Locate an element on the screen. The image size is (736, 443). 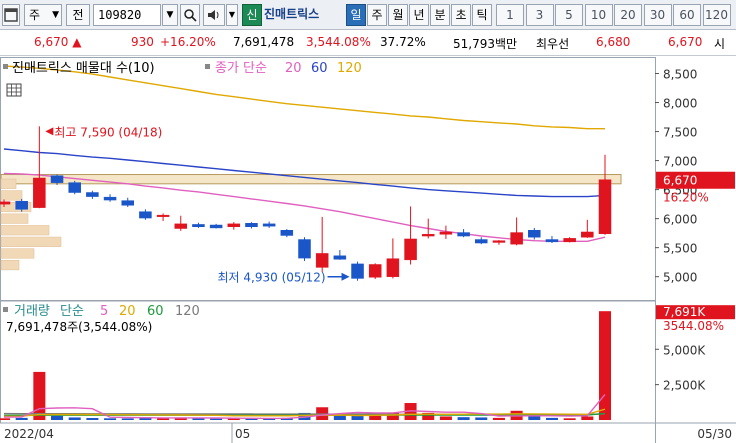
price-tick-label: 6,000 is located at coordinates (680, 220).